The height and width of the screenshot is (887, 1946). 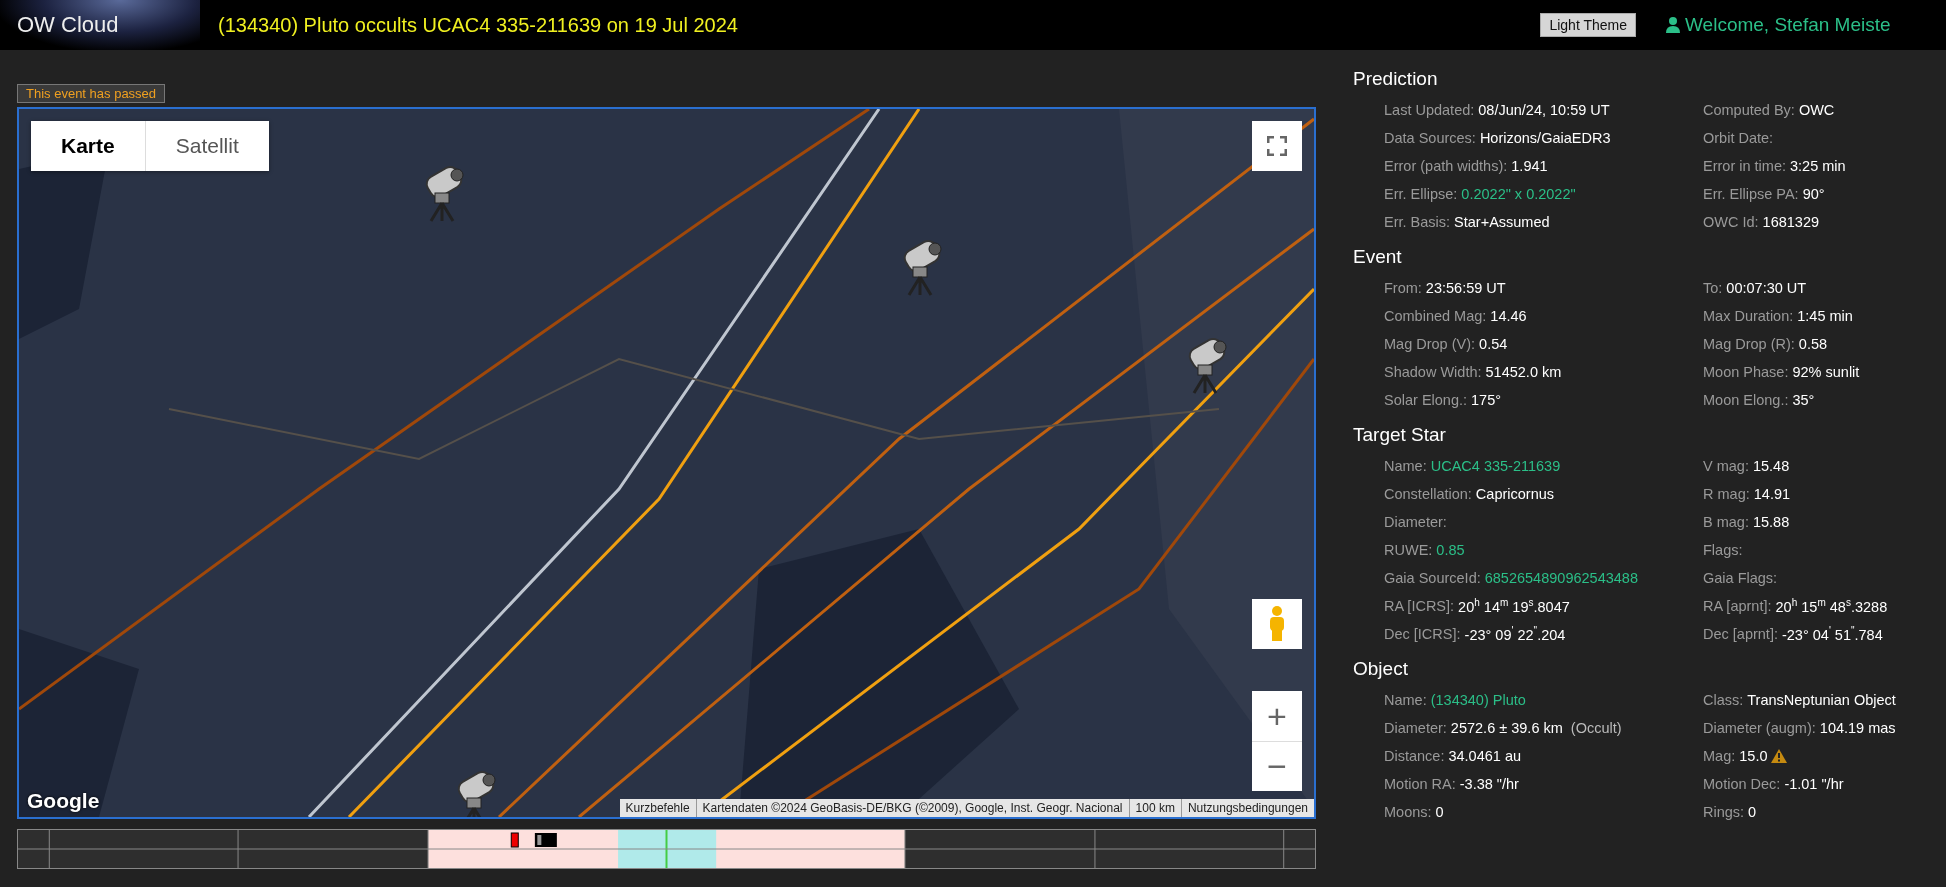 I want to click on field-label: Error (path widths):, so click(x=1446, y=166).